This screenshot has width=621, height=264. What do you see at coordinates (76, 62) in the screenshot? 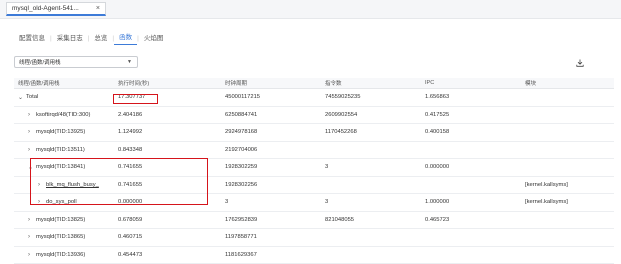
I see `group-by-select: 线程/函数/调用栈 ▼` at bounding box center [76, 62].